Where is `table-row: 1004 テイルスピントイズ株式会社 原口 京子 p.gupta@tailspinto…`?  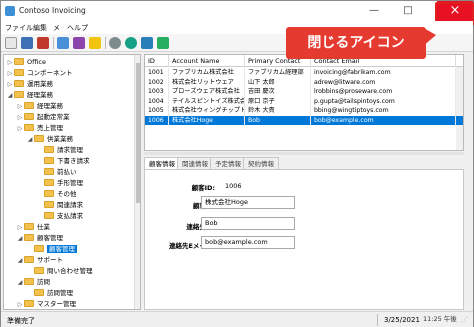 table-row: 1004 テイルスピントイズ株式会社 原口 京子 p.gupta@tailspinto… is located at coordinates (304, 101).